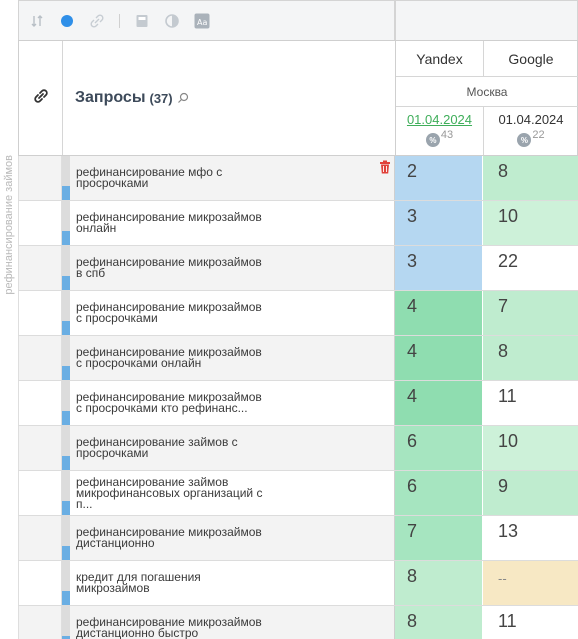 The width and height of the screenshot is (578, 639). What do you see at coordinates (228, 223) in the screenshot?
I see `query-cell: рефинансирование микрозаймов онлайн` at bounding box center [228, 223].